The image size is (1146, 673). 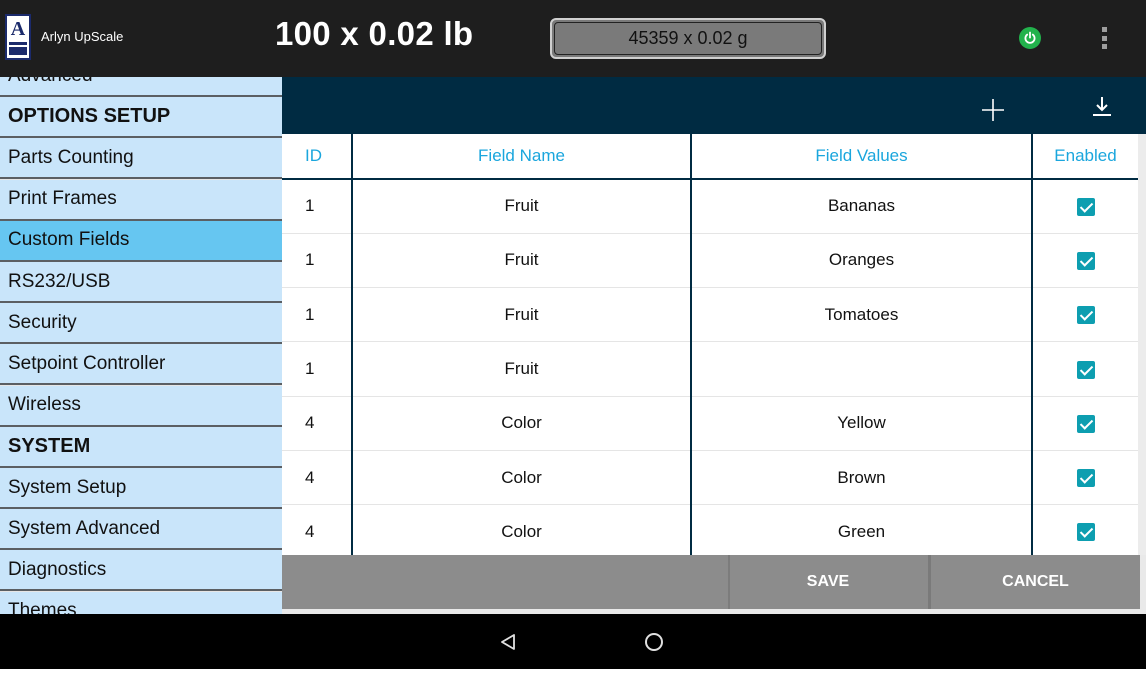 I want to click on sidebar-item-system-setup: System Setup, so click(x=141, y=488).